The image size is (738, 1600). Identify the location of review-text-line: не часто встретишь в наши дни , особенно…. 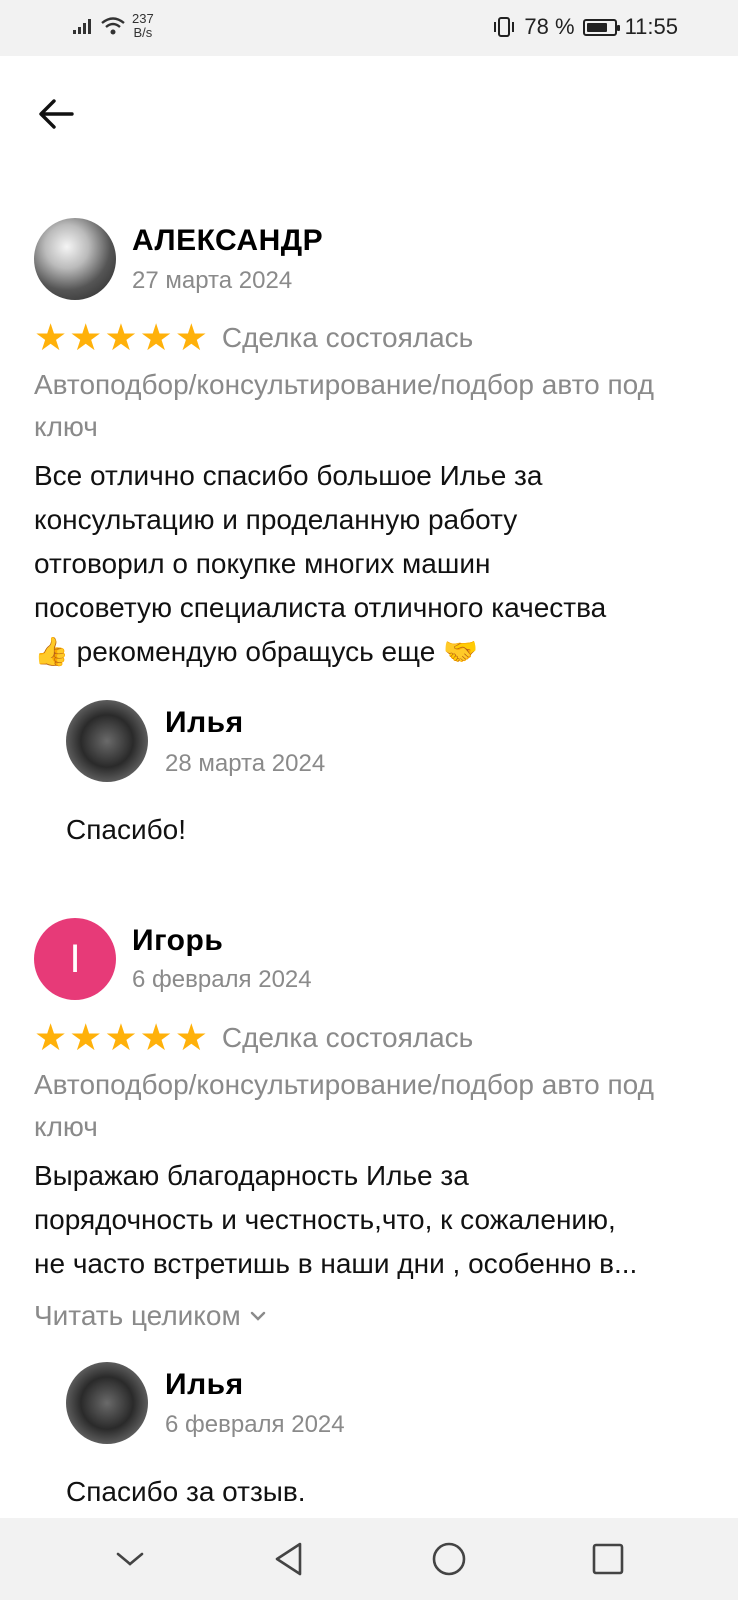
(336, 1263).